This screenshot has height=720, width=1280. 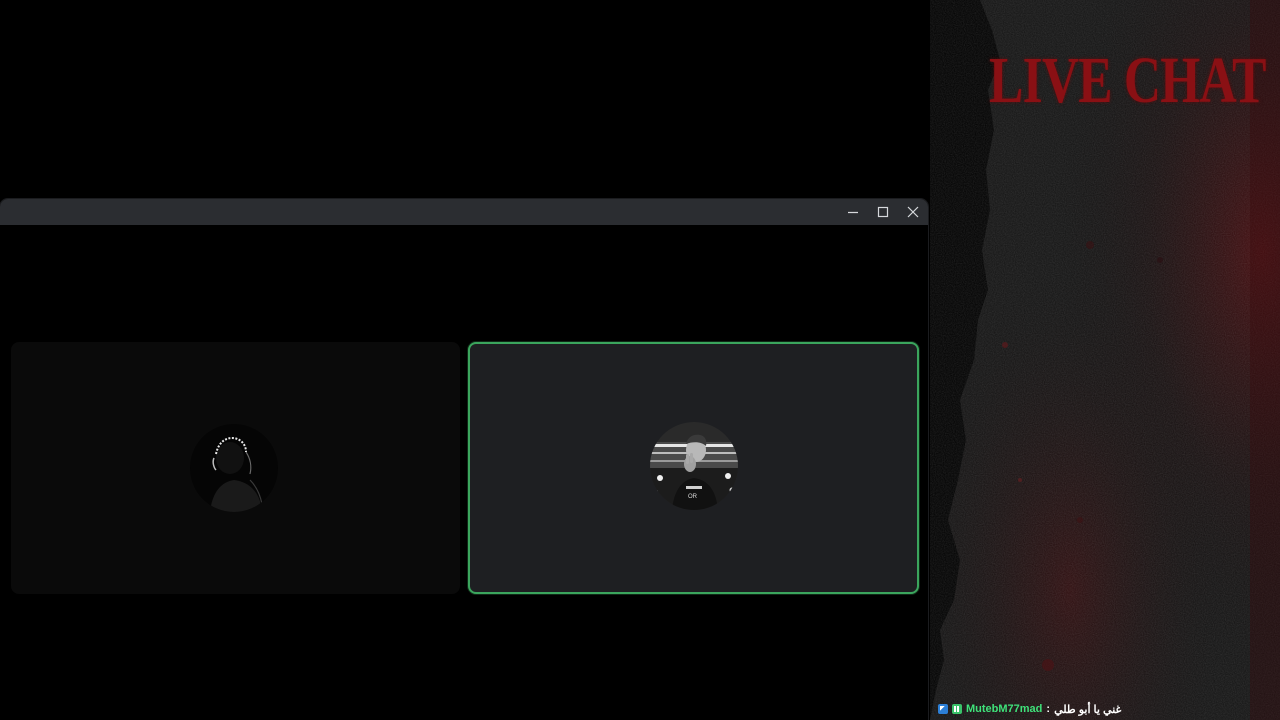 I want to click on window-titlebar, so click(x=464, y=212).